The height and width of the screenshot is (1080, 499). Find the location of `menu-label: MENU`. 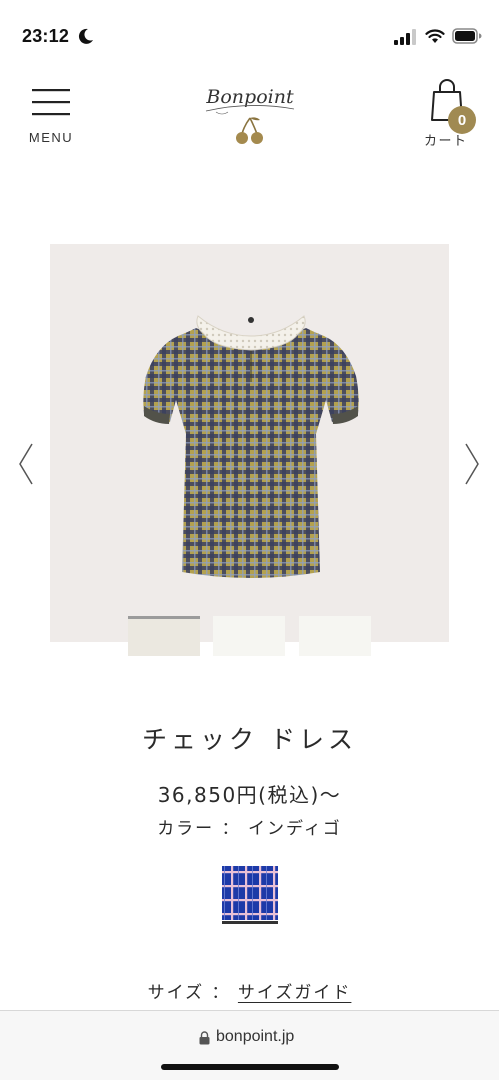

menu-label: MENU is located at coordinates (51, 137).